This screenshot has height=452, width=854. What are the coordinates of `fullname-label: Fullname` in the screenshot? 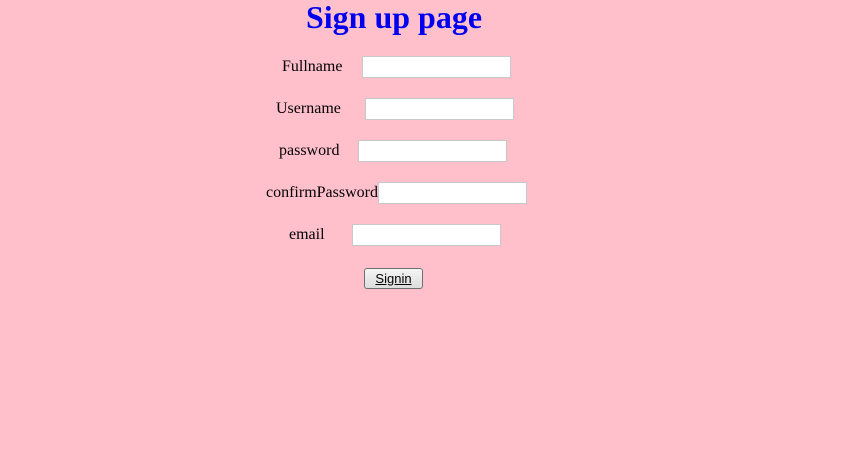 It's located at (312, 66).